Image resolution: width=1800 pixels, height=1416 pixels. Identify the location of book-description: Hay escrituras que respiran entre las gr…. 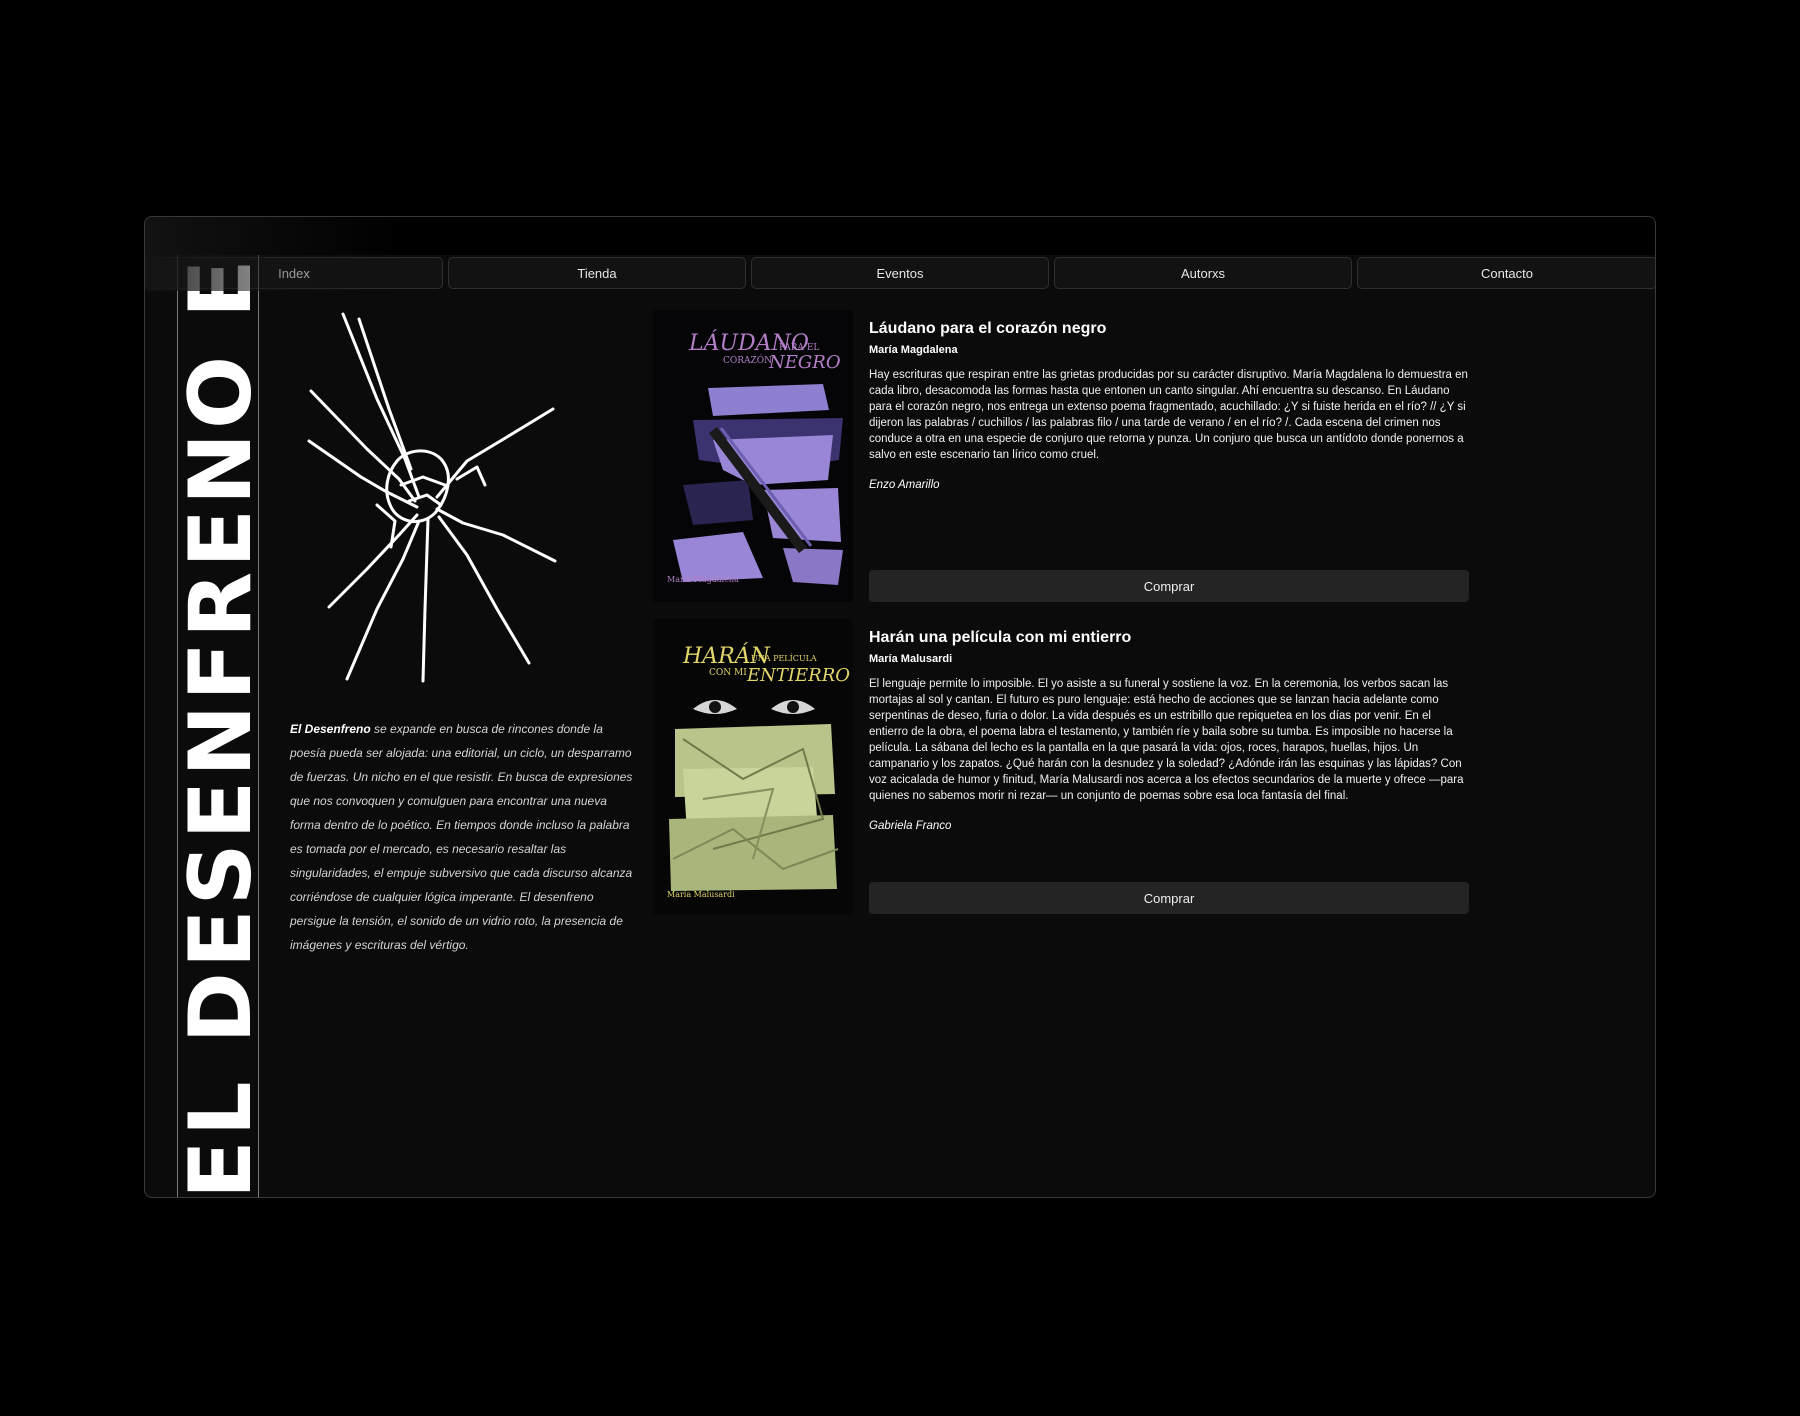
(1168, 415).